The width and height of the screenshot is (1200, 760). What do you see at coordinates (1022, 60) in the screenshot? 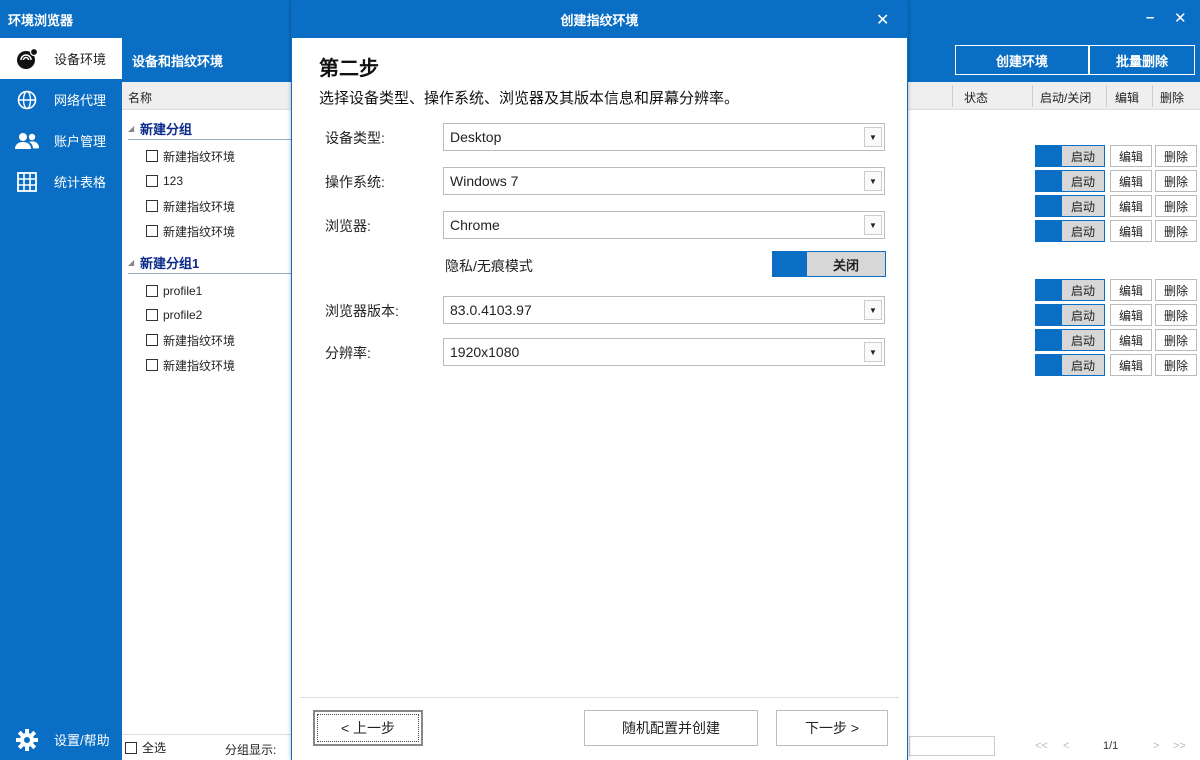
I see `create-env-button: 创建环境` at bounding box center [1022, 60].